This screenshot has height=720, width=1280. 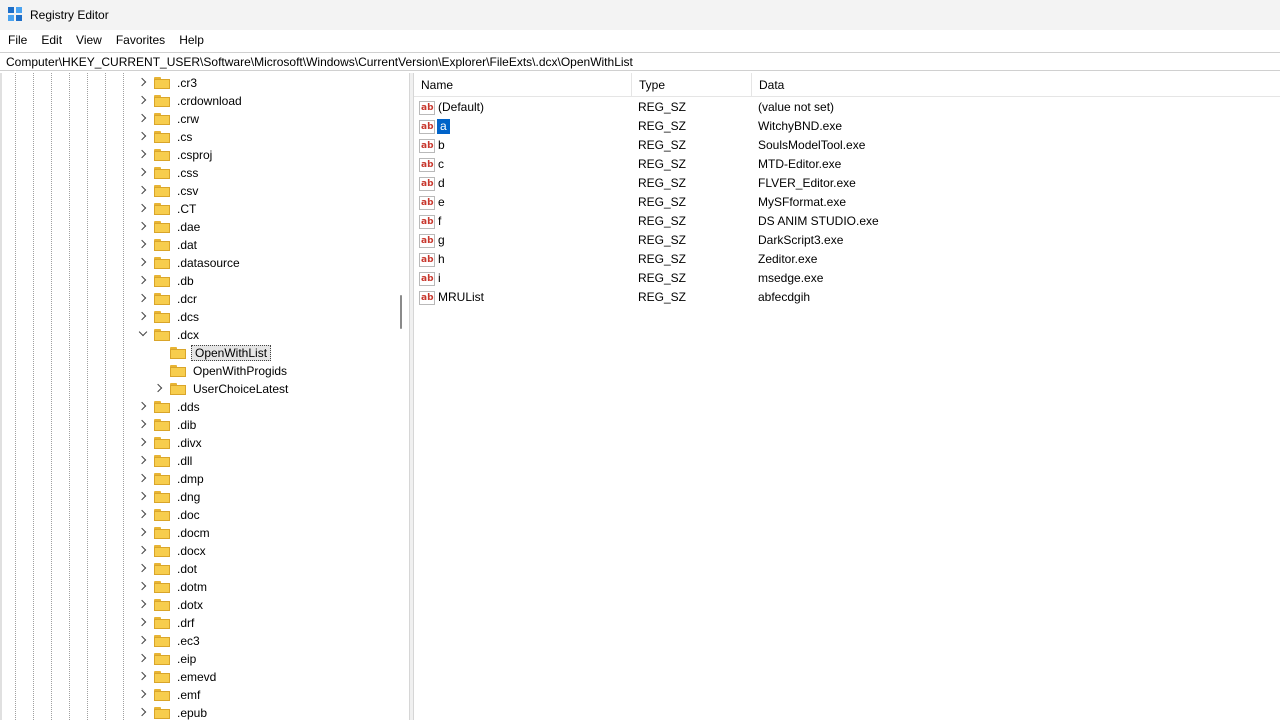 I want to click on tree-item: UserChoiceLatest, so click(x=222, y=389).